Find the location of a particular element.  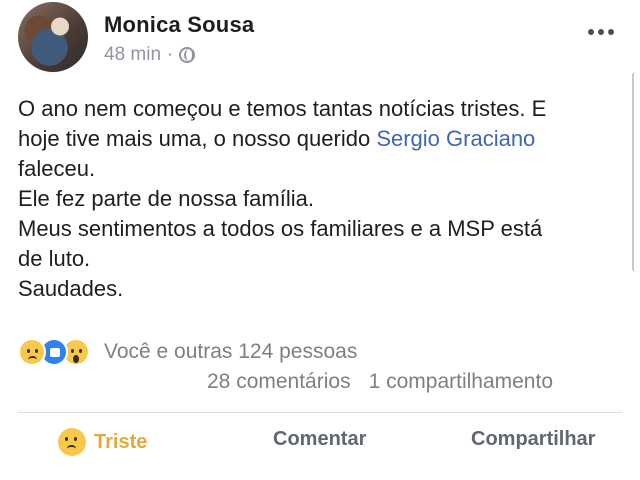

share-button: Compartilhar is located at coordinates (533, 439).